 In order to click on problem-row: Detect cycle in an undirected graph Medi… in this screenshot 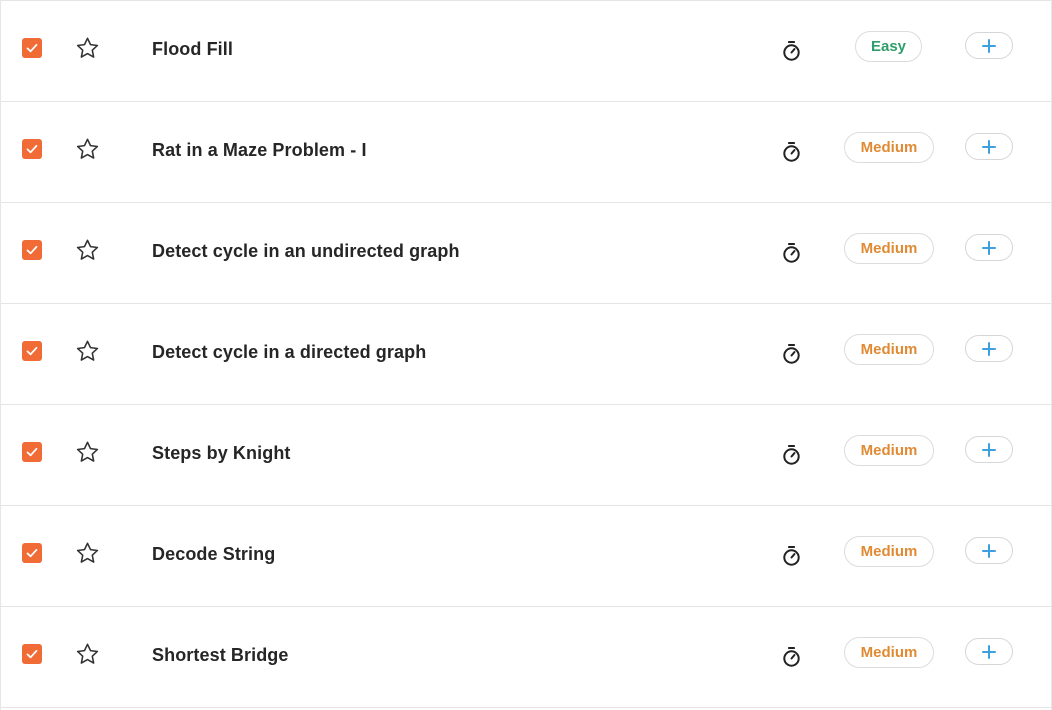, I will do `click(526, 252)`.